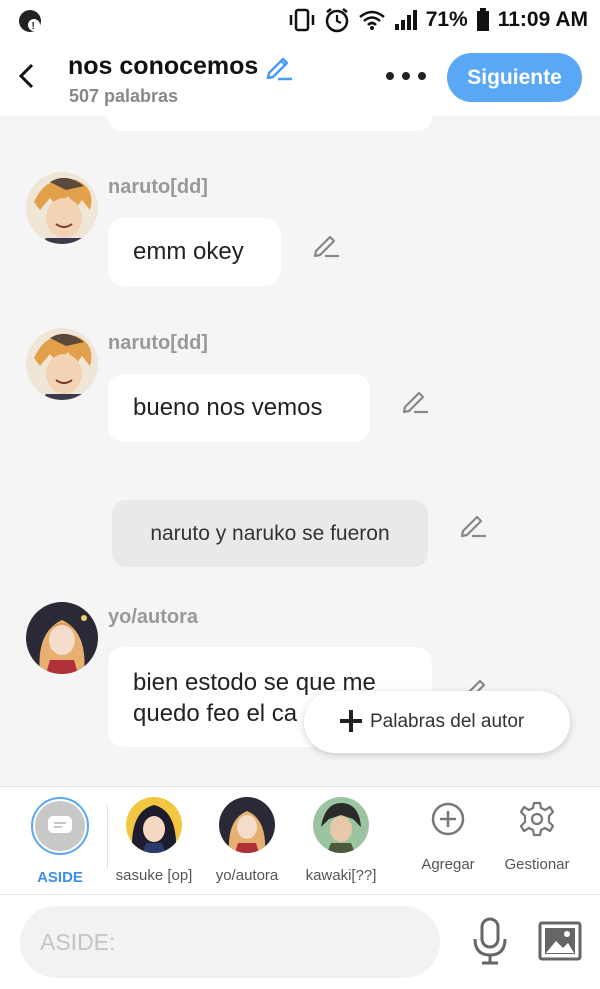 The width and height of the screenshot is (600, 989). What do you see at coordinates (300, 78) in the screenshot?
I see `header: nos conocemos 507 palabras Siguiente` at bounding box center [300, 78].